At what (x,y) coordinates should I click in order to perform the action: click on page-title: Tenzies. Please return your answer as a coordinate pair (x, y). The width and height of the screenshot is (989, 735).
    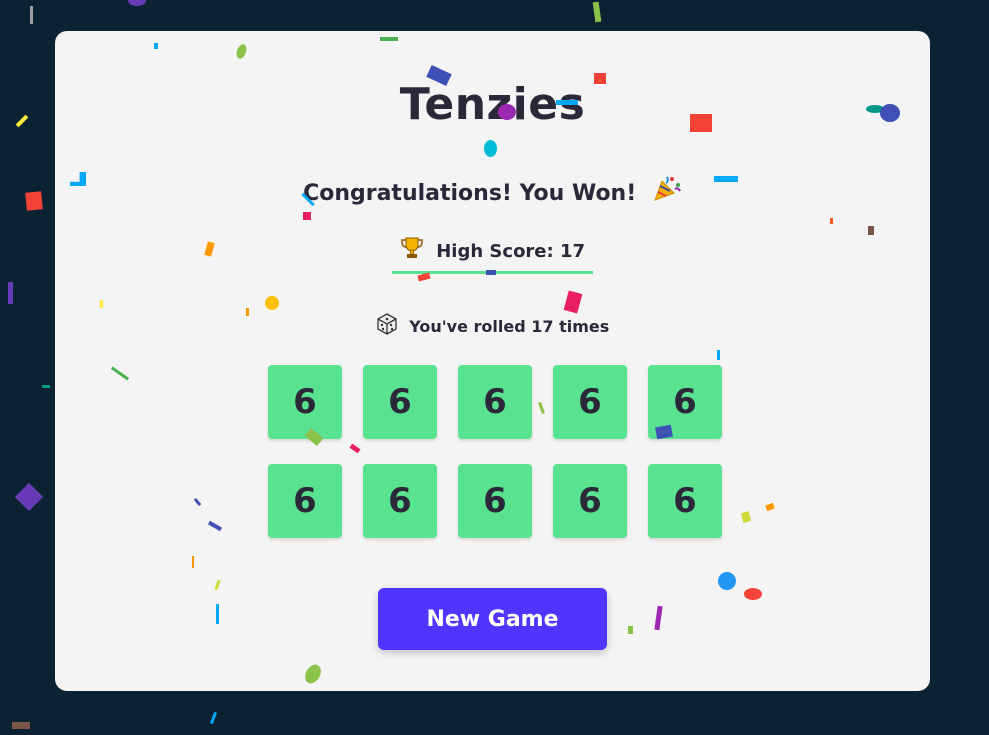
    Looking at the image, I should click on (492, 104).